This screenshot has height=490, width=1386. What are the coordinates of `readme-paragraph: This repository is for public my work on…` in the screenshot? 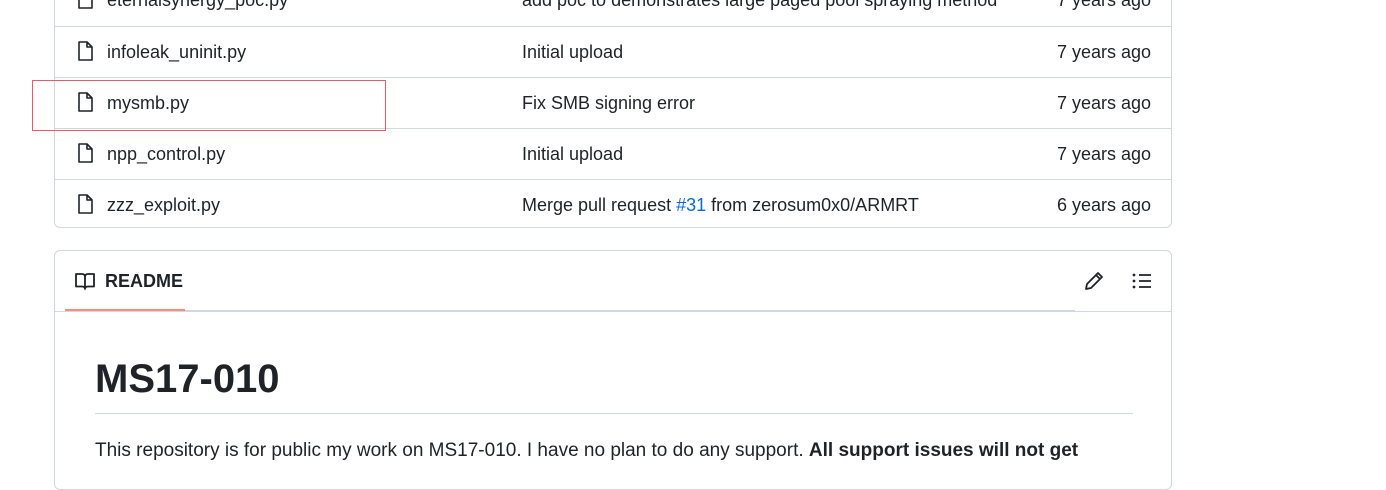 It's located at (586, 451).